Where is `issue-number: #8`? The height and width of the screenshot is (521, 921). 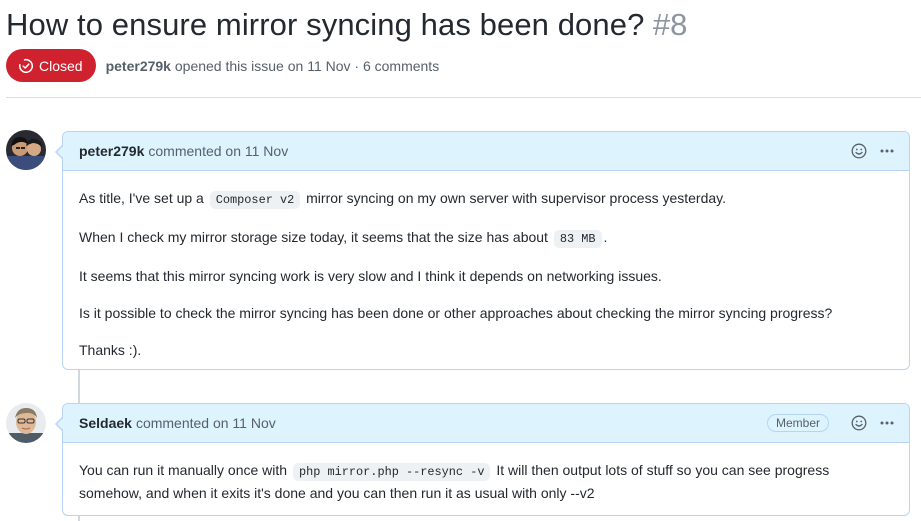 issue-number: #8 is located at coordinates (670, 24).